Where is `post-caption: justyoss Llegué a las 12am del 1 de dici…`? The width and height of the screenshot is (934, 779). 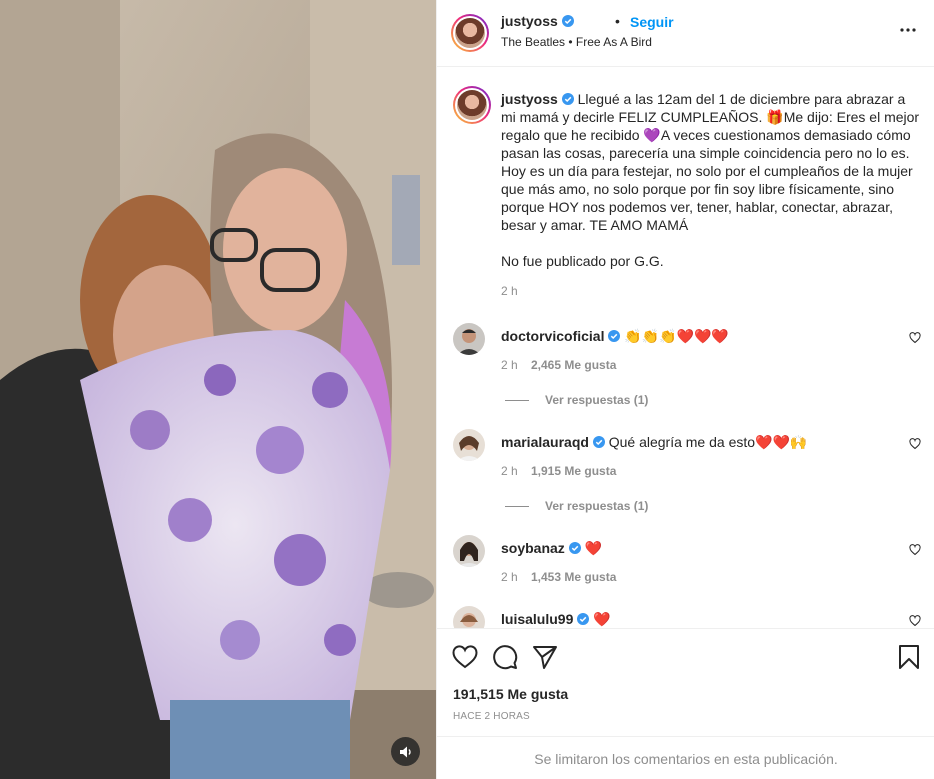
post-caption: justyoss Llegué a las 12am del 1 de dici… is located at coordinates (711, 180).